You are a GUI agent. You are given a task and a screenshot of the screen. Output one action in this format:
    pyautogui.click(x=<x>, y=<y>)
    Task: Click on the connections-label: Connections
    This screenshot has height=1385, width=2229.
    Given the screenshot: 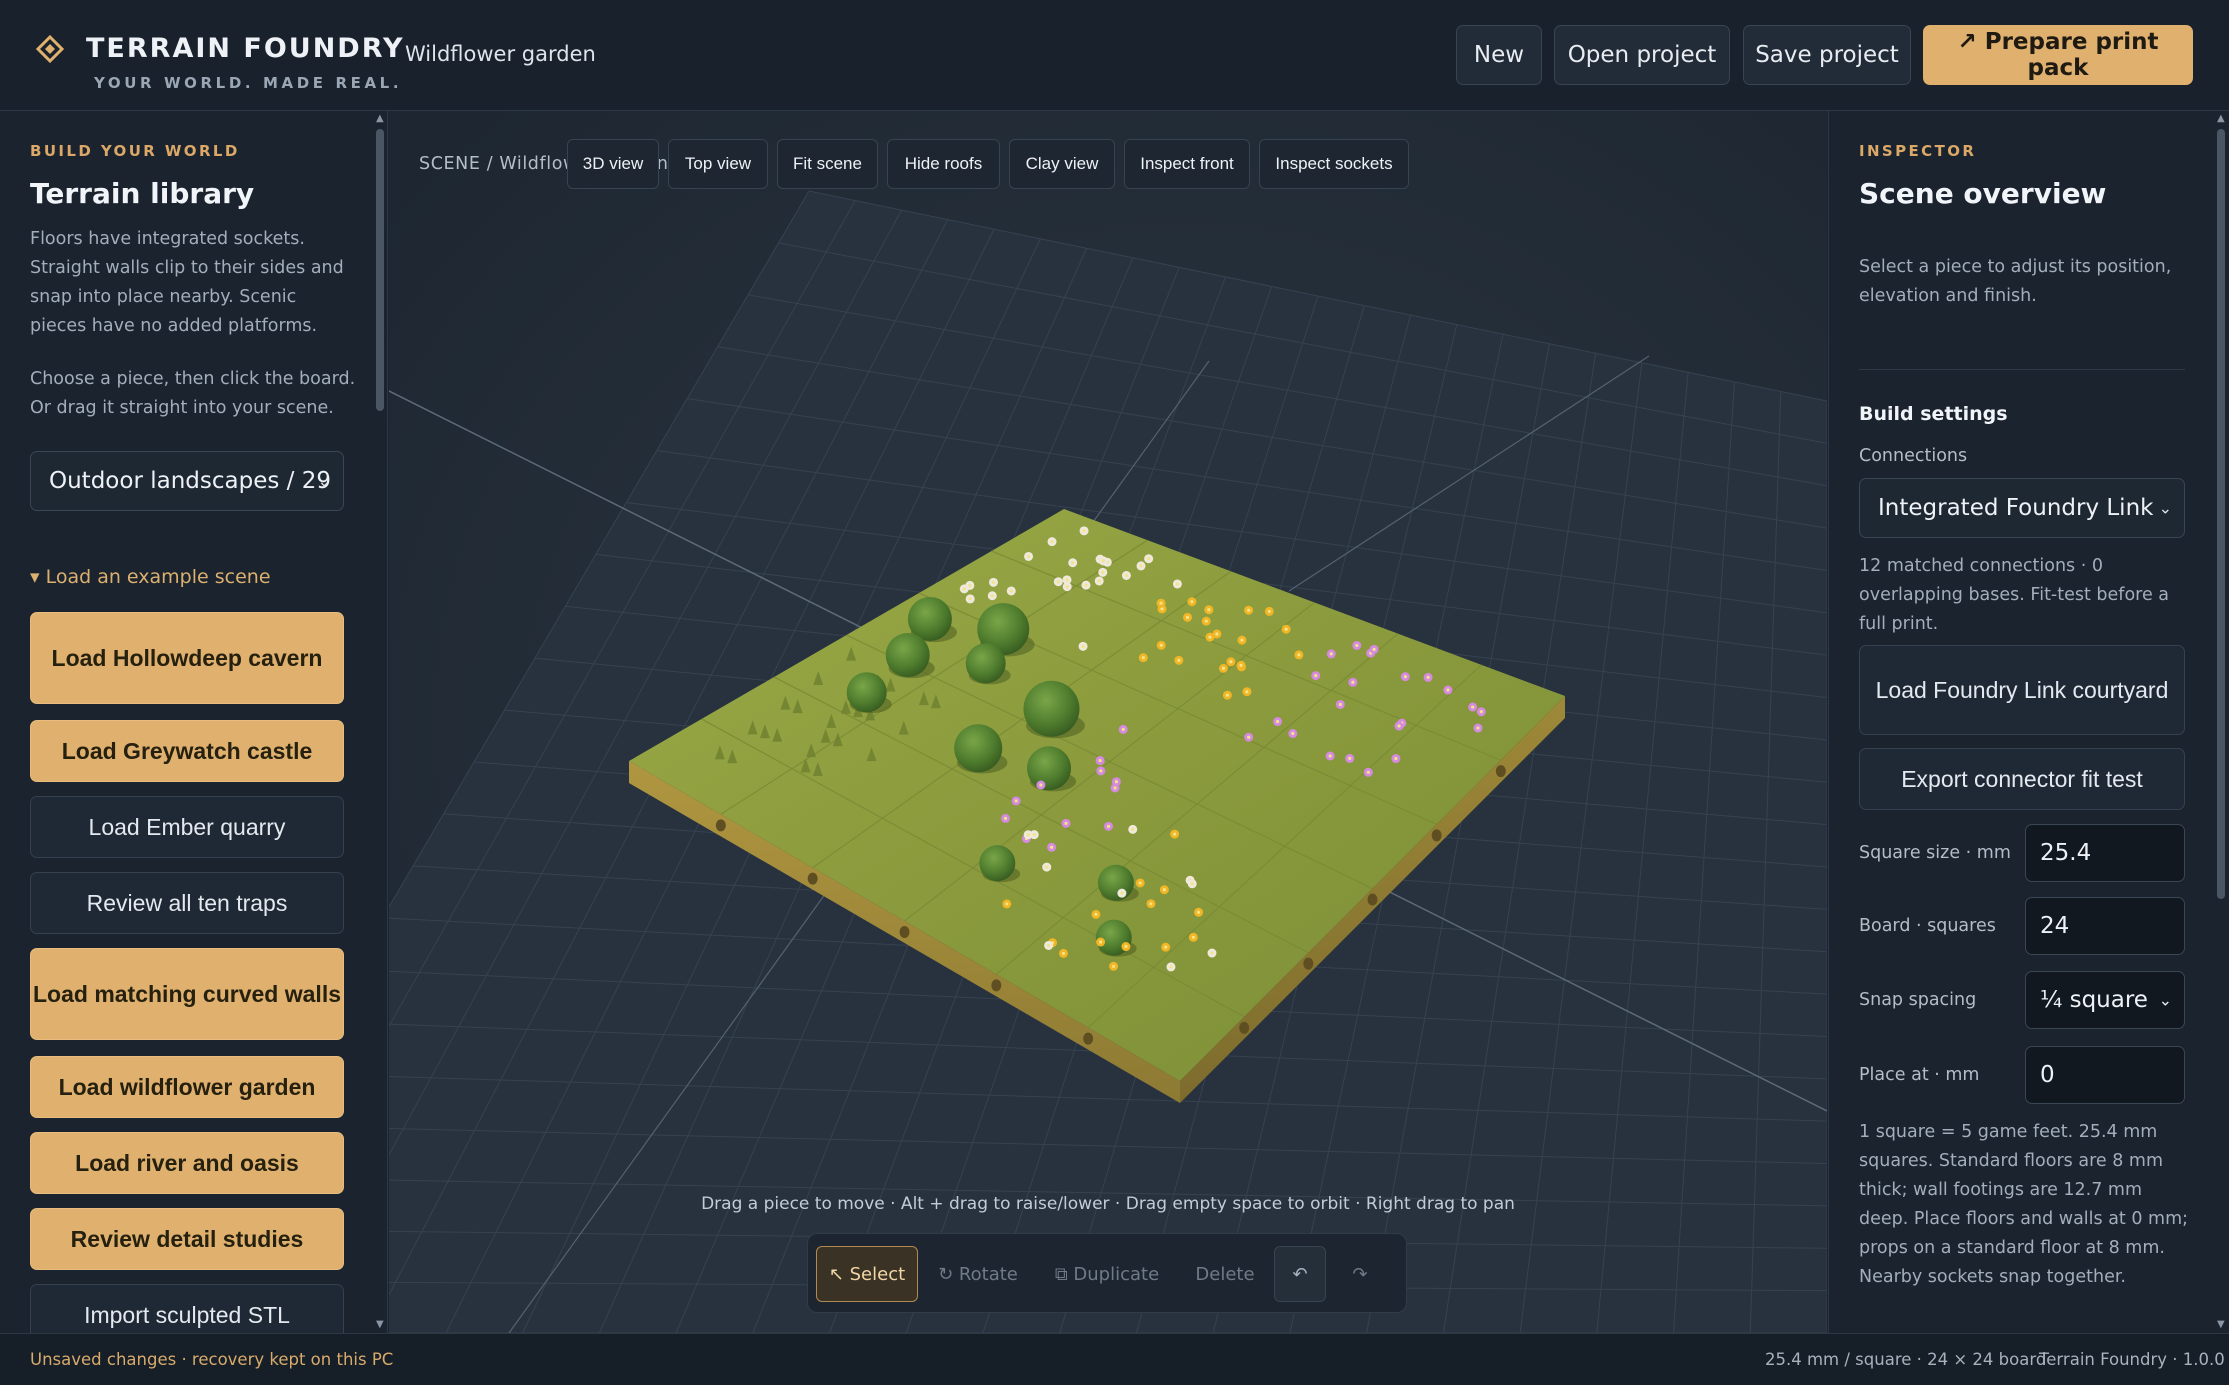 What is the action you would take?
    pyautogui.click(x=1913, y=456)
    